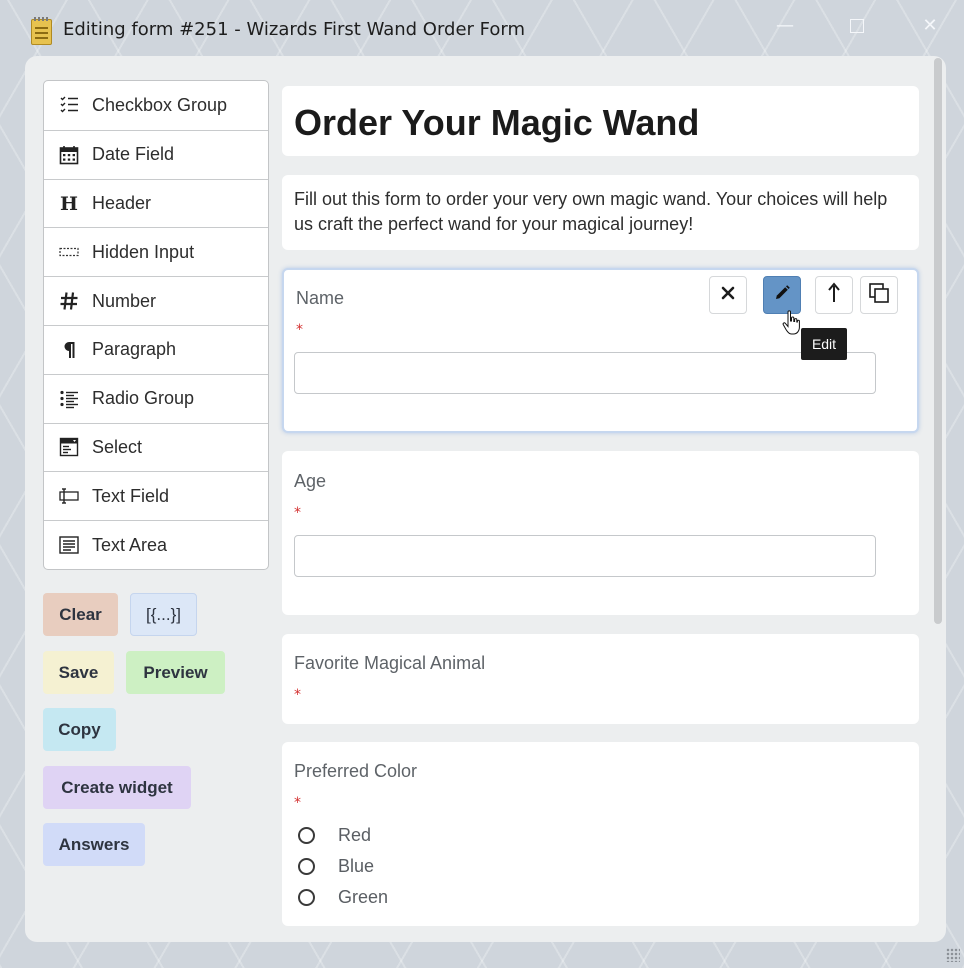 The height and width of the screenshot is (968, 964). I want to click on arrow-up-icon, so click(834, 295).